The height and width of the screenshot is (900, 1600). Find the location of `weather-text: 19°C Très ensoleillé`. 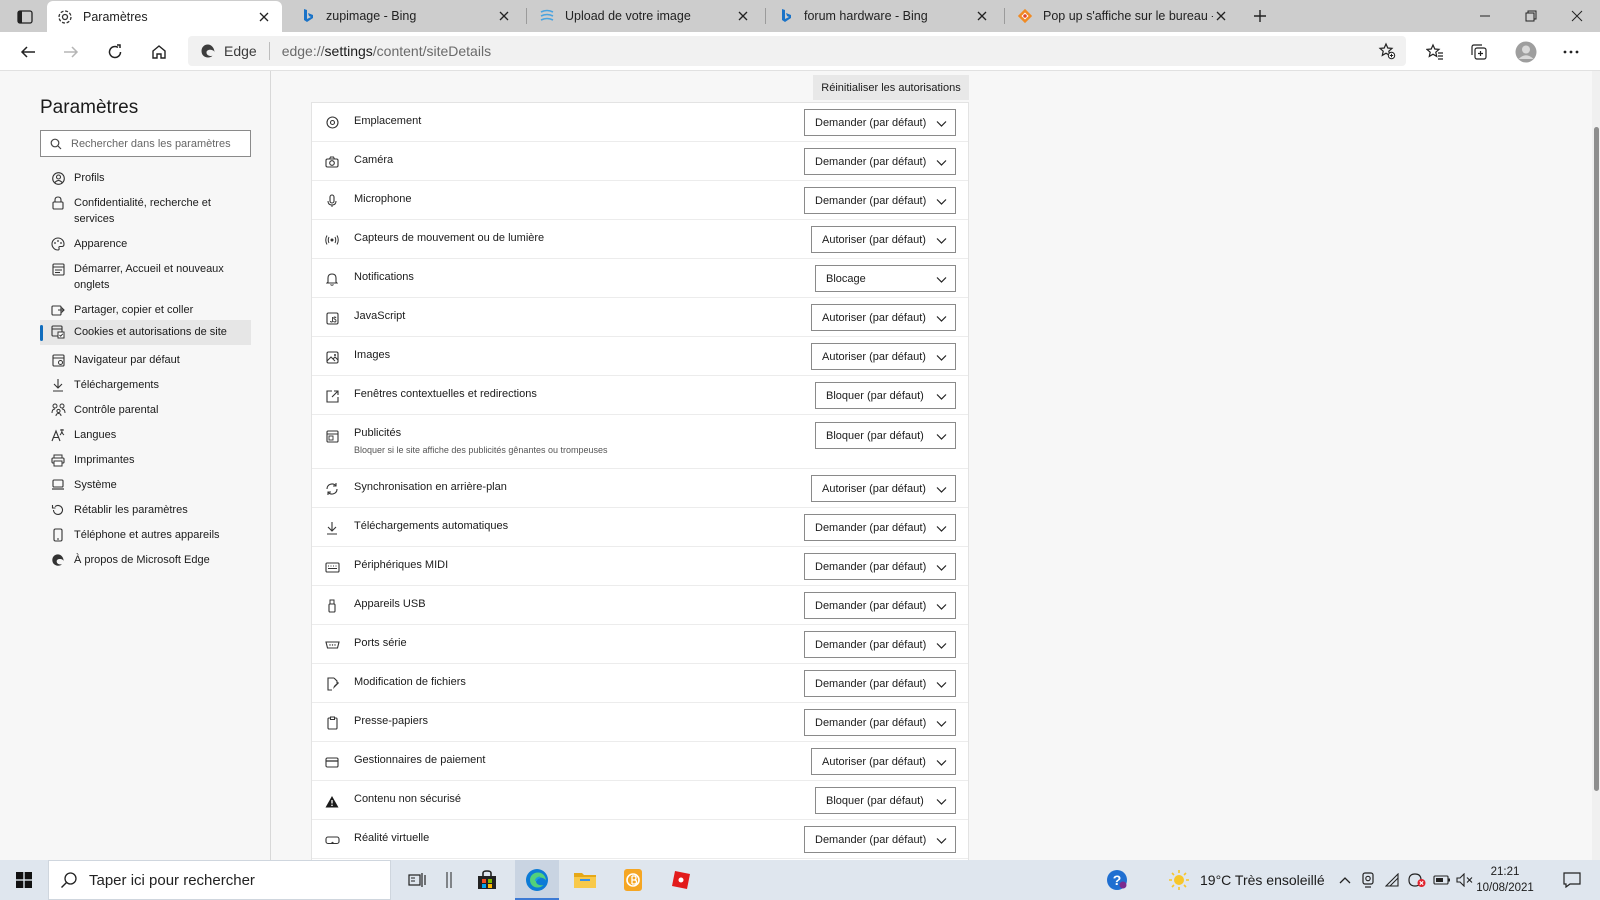

weather-text: 19°C Très ensoleillé is located at coordinates (1262, 880).